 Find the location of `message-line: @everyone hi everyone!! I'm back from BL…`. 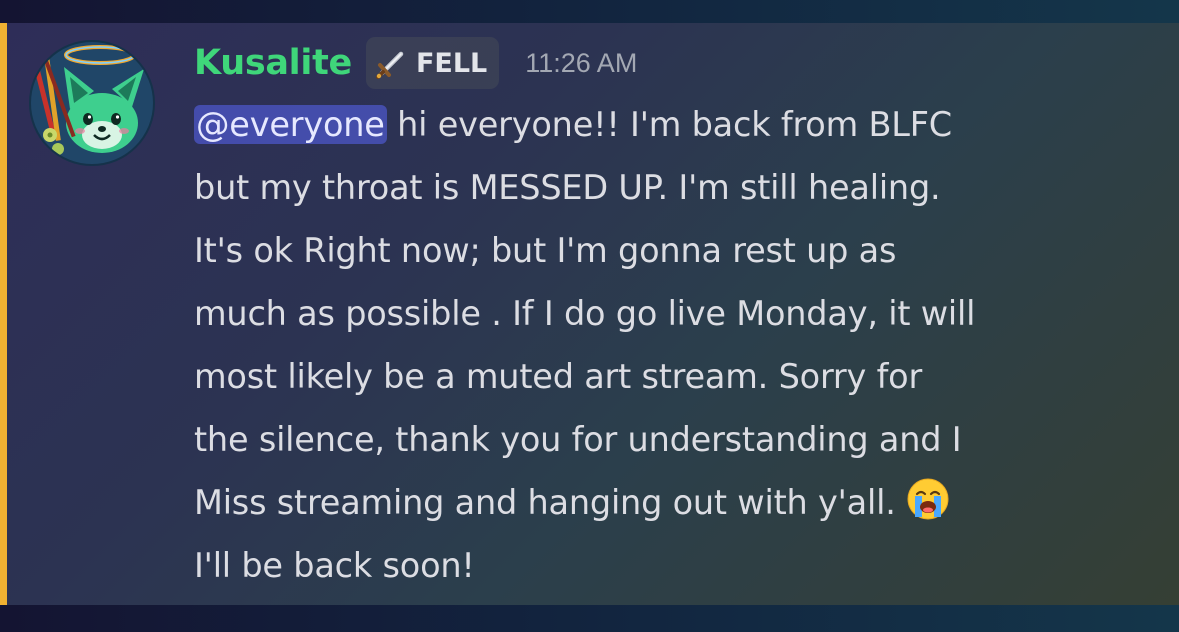

message-line: @everyone hi everyone!! I'm back from BL… is located at coordinates (674, 124).